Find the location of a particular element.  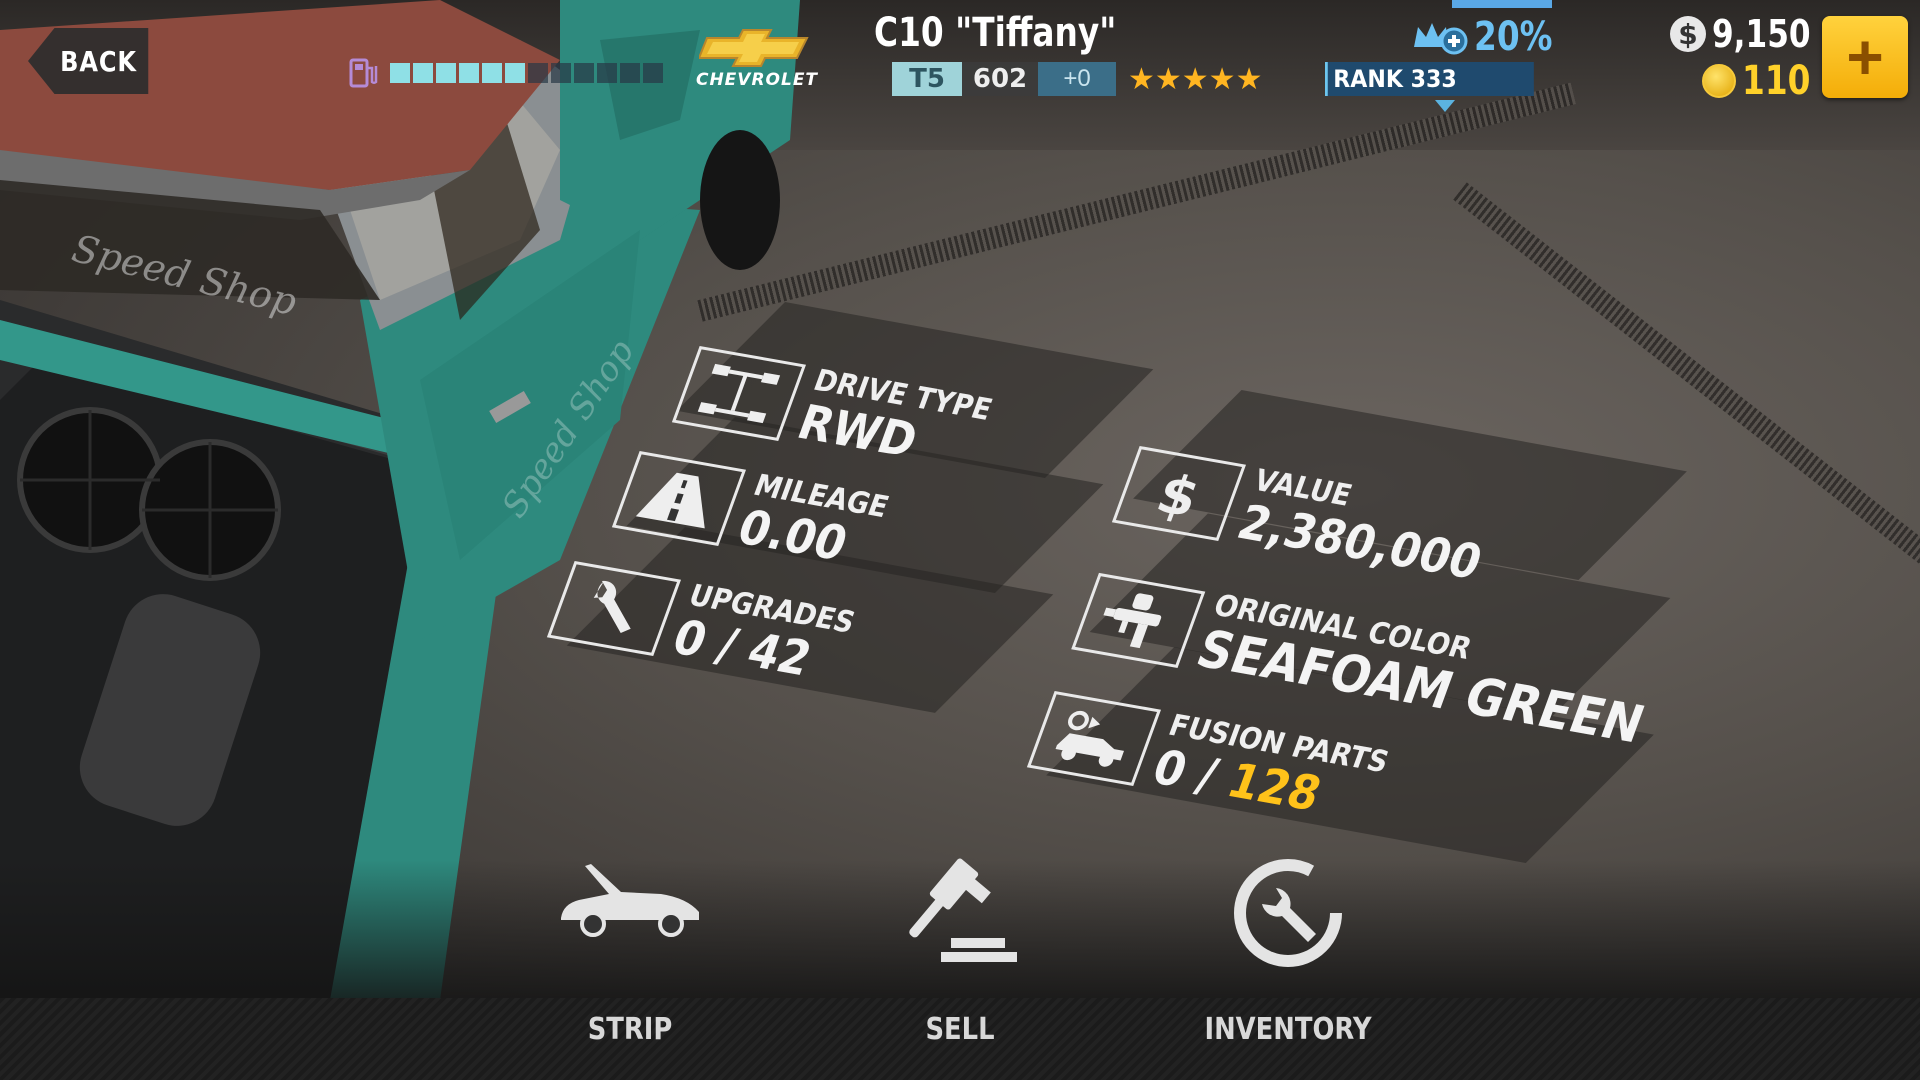

plus-icon: + is located at coordinates (1865, 57).